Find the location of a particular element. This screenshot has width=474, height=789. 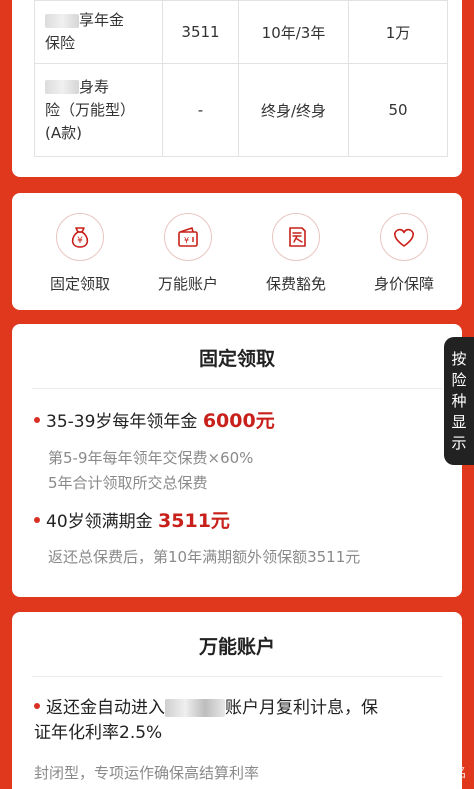

feature-label: 保费豁免 is located at coordinates (295, 284).